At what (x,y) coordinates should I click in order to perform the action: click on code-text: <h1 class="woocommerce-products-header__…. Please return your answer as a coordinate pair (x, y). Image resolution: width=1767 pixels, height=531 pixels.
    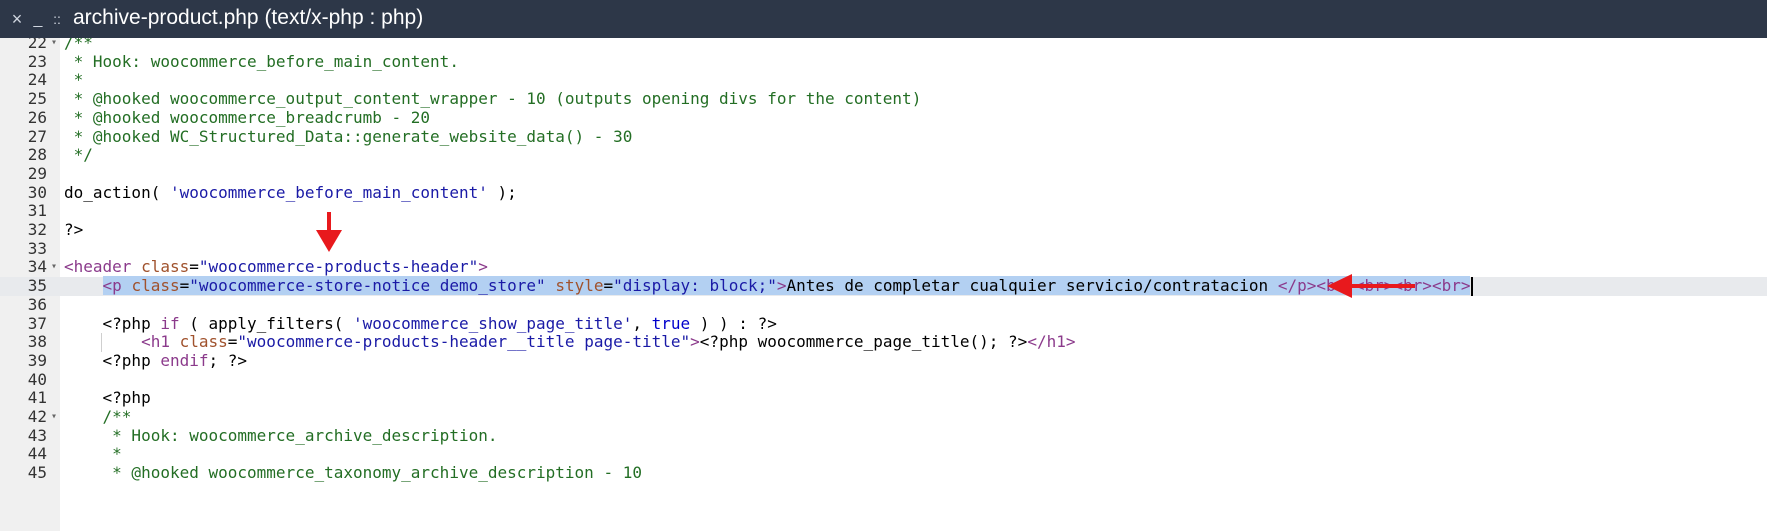
    Looking at the image, I should click on (569, 342).